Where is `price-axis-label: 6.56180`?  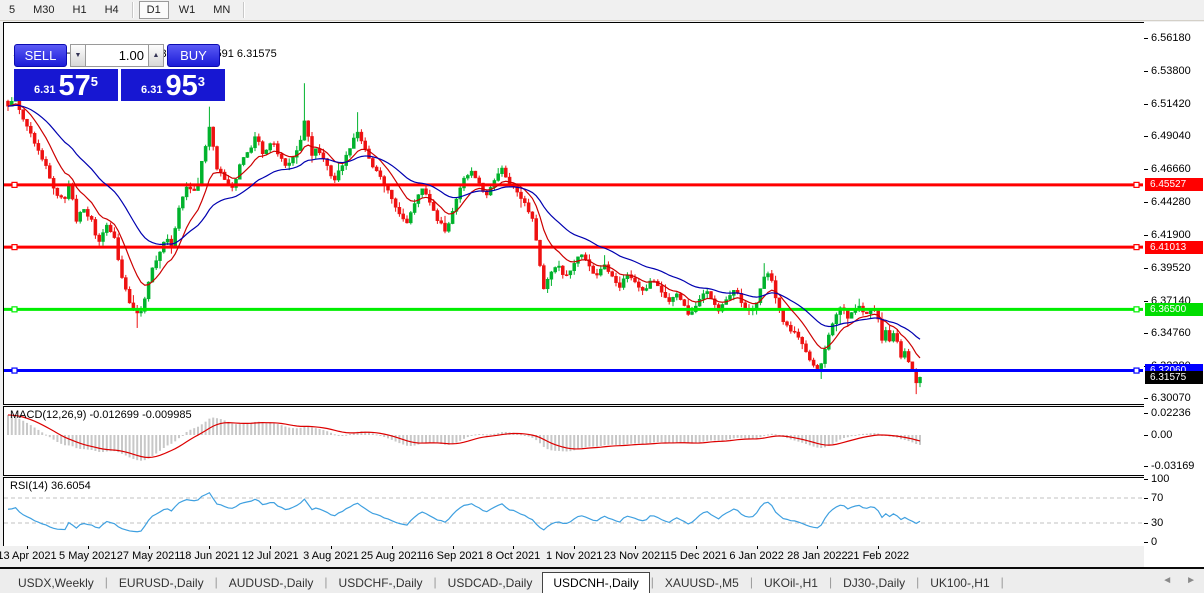 price-axis-label: 6.56180 is located at coordinates (1171, 38).